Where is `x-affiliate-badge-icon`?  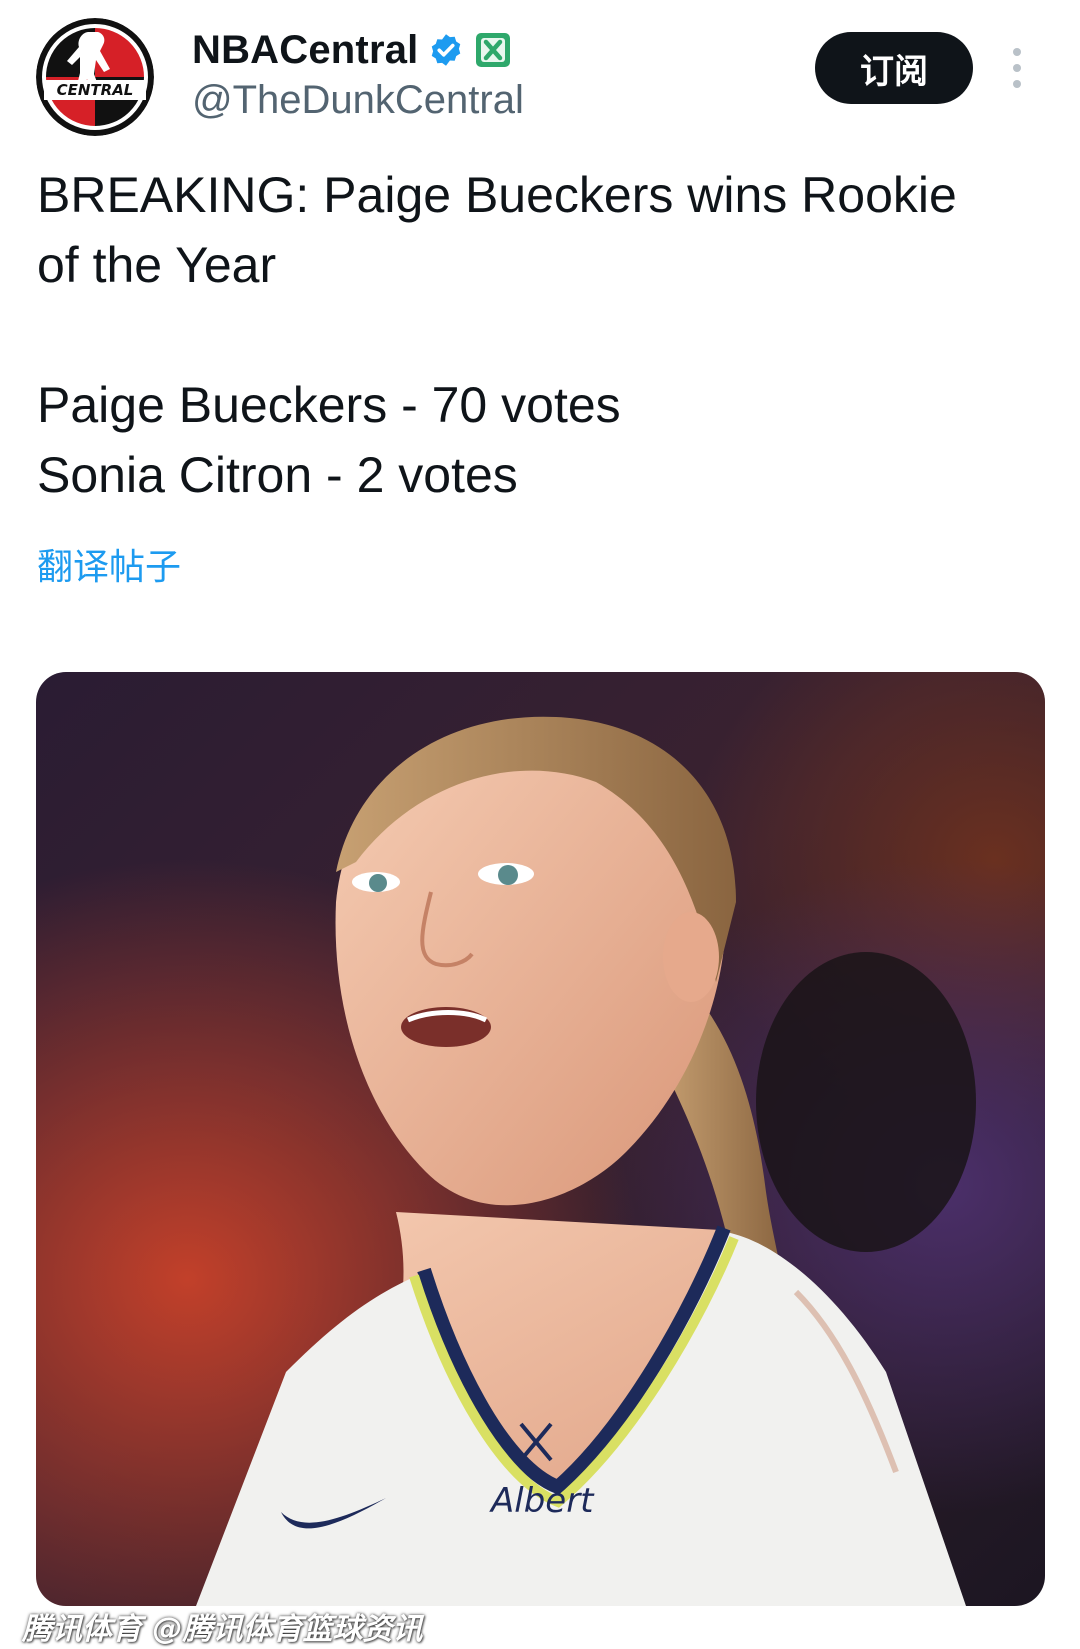 x-affiliate-badge-icon is located at coordinates (493, 50).